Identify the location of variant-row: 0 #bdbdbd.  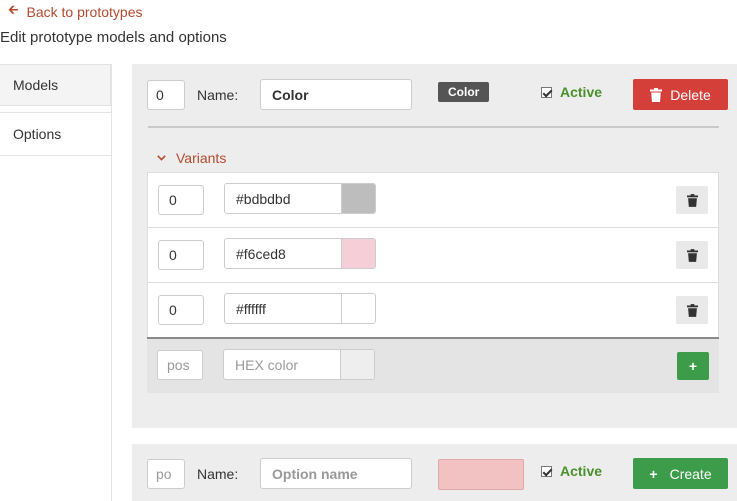
(433, 200).